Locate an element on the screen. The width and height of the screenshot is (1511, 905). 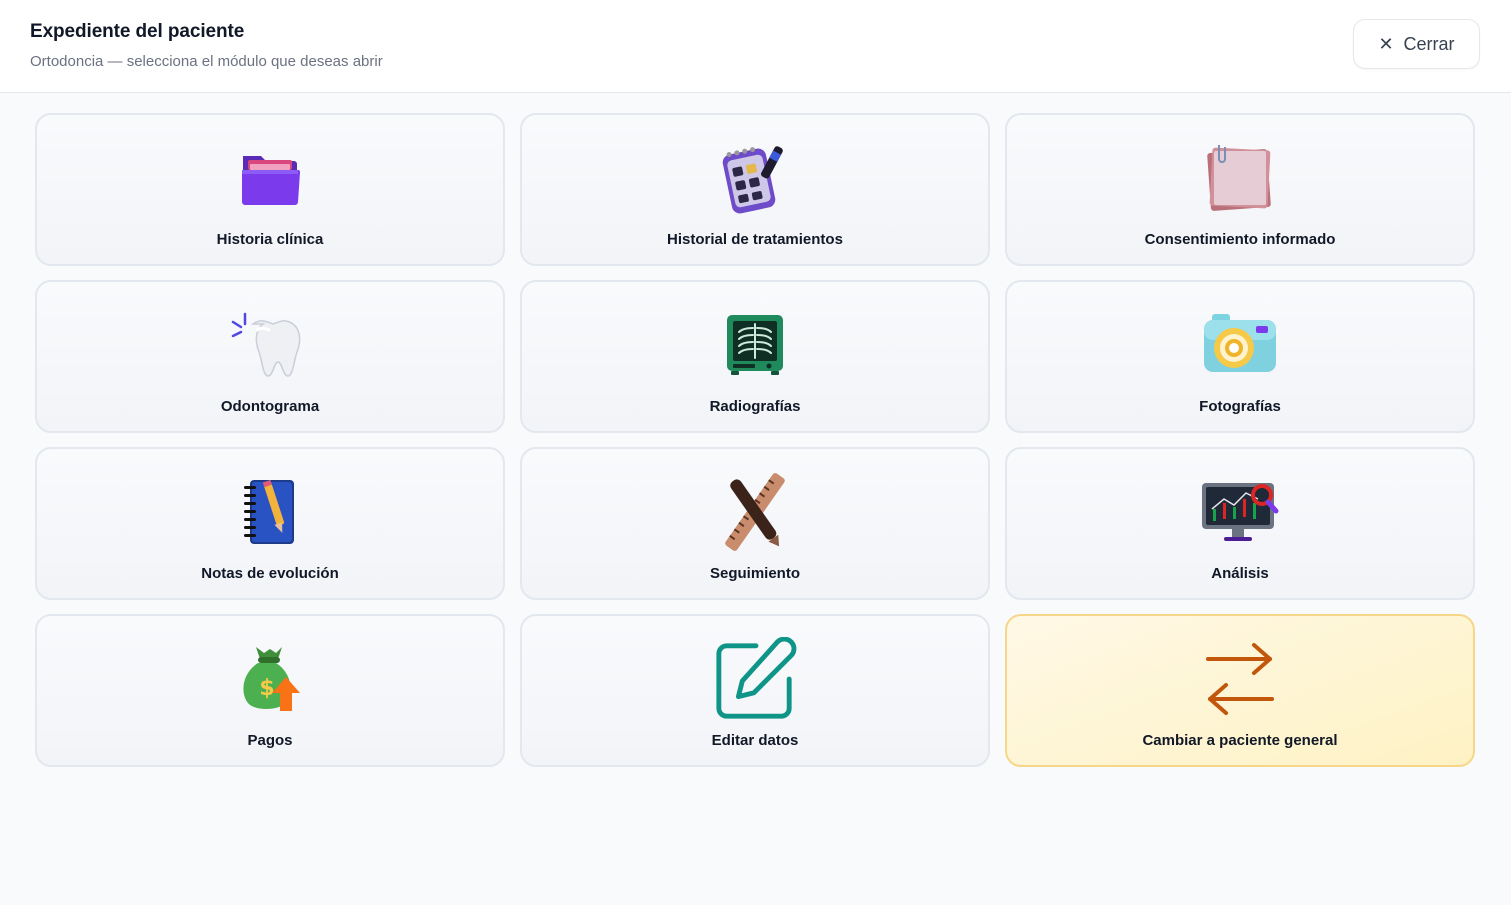
module-card-consentimiento: Consentimiento informado is located at coordinates (1240, 189).